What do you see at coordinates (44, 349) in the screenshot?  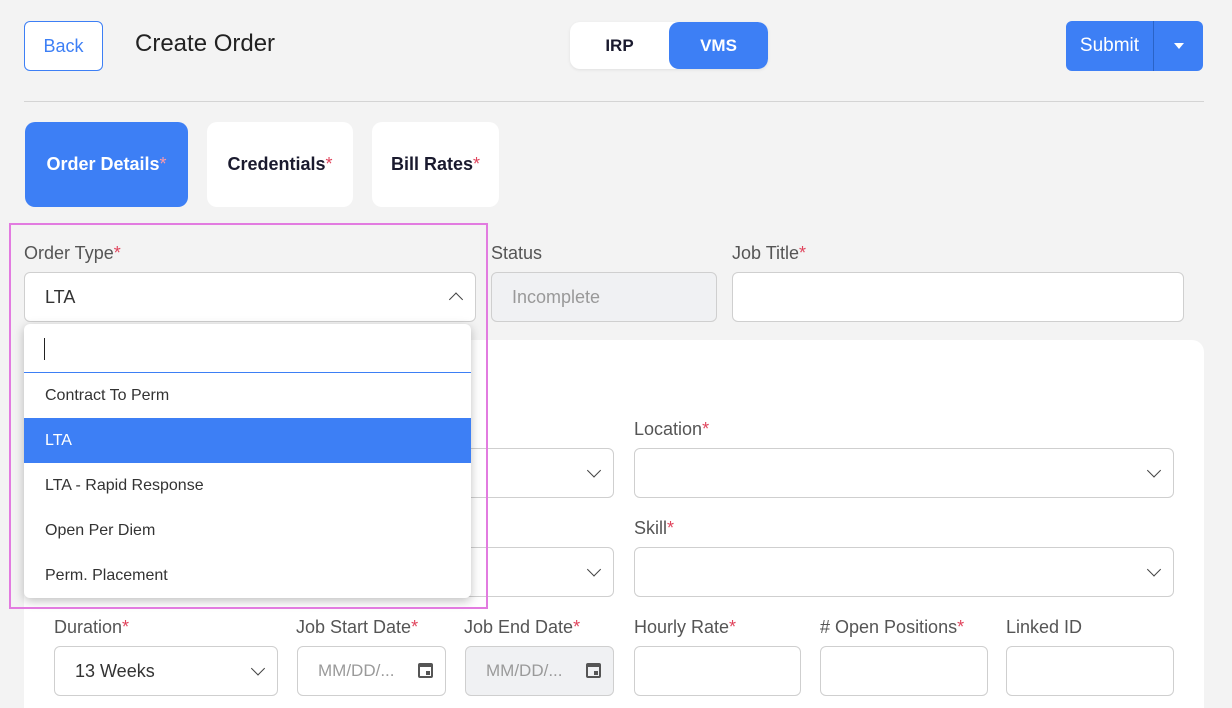 I see `text-cursor` at bounding box center [44, 349].